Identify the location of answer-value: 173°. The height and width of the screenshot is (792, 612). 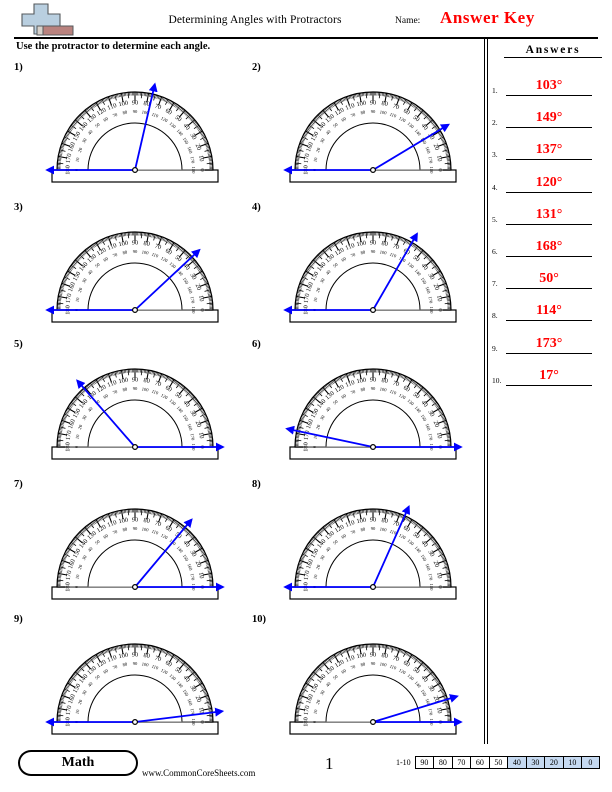
(549, 343).